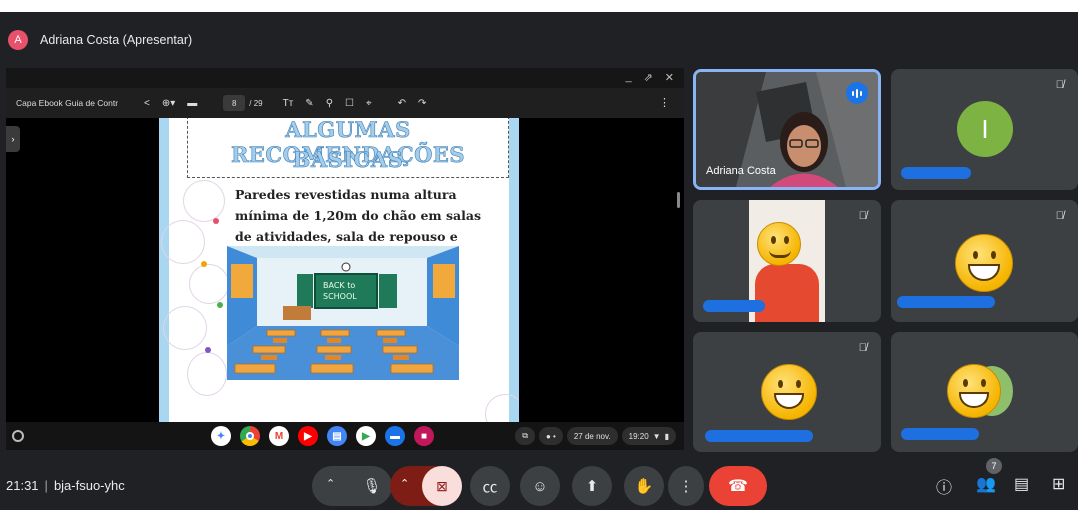  Describe the element at coordinates (422, 103) in the screenshot. I see `redo-icon: ↷` at that location.